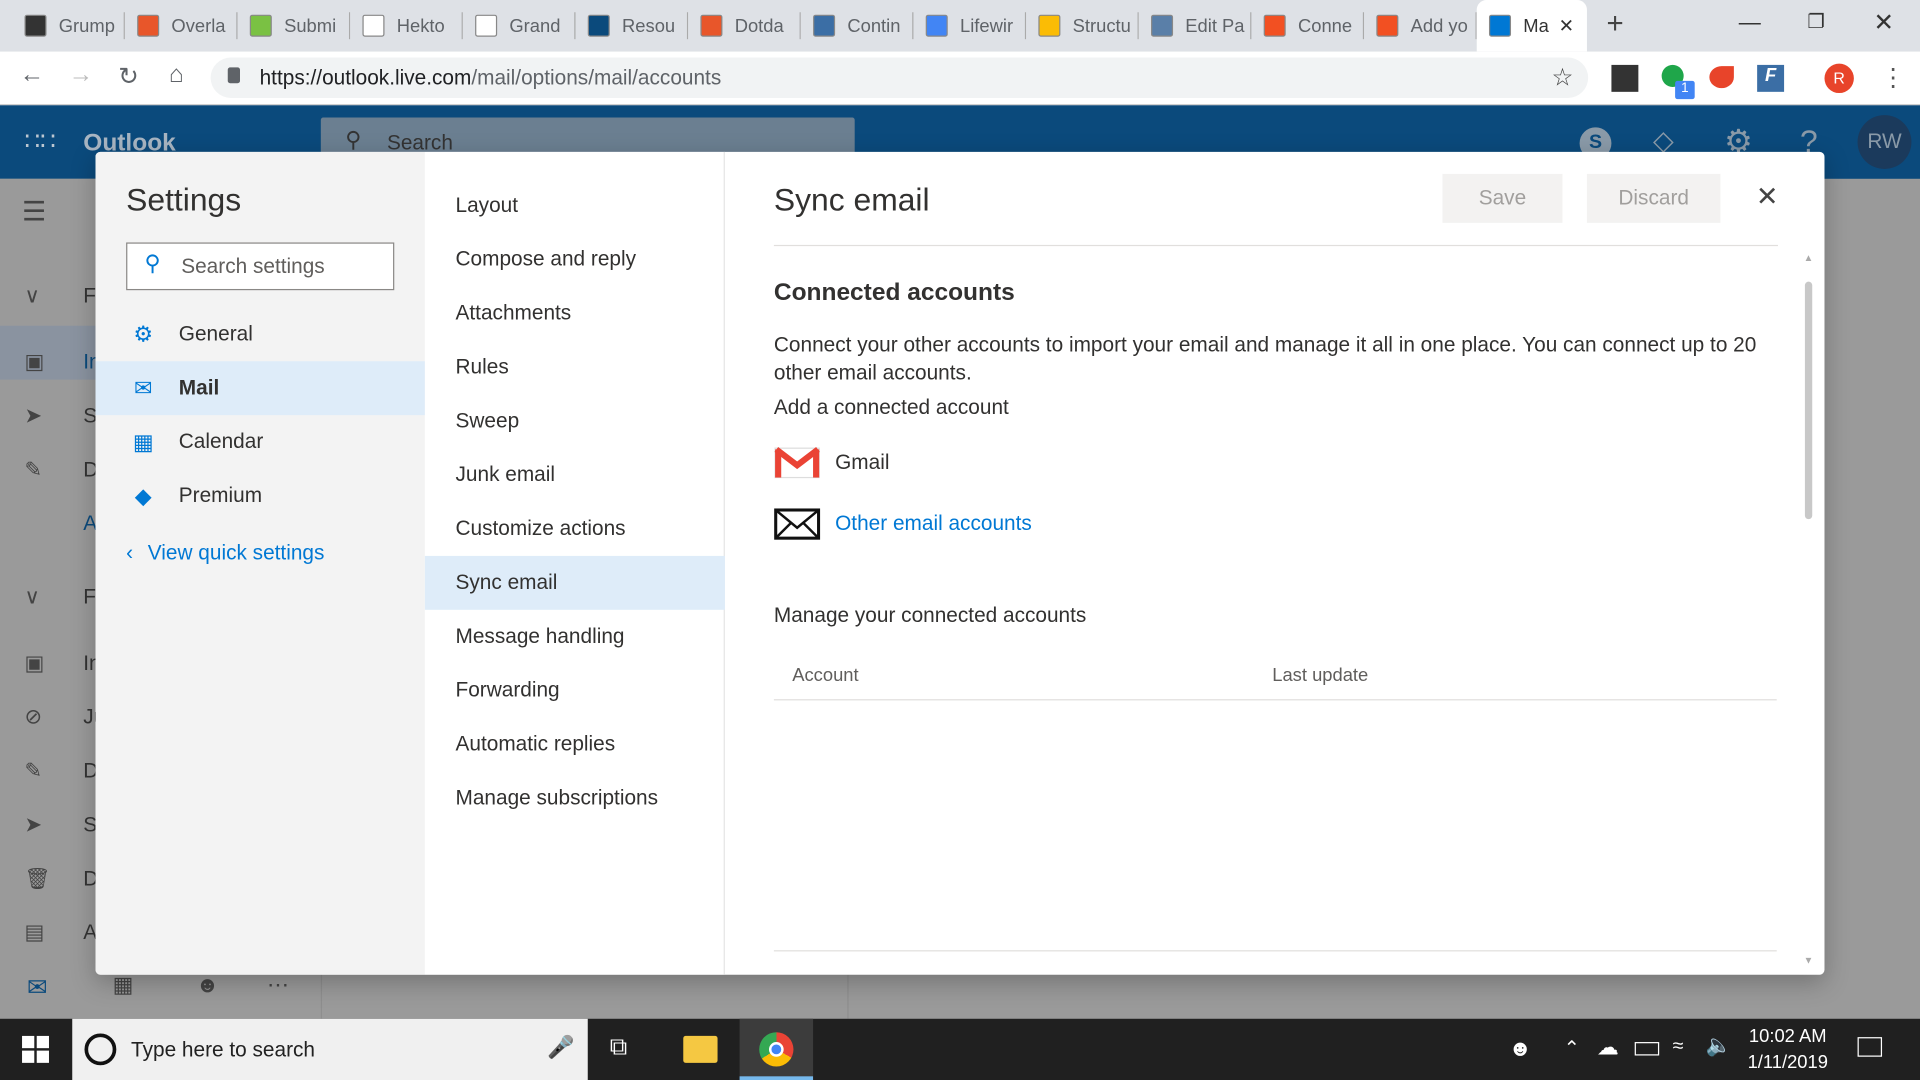 The image size is (1920, 1080). Describe the element at coordinates (1787, 1062) in the screenshot. I see `clock-date: 1/11/2019` at that location.